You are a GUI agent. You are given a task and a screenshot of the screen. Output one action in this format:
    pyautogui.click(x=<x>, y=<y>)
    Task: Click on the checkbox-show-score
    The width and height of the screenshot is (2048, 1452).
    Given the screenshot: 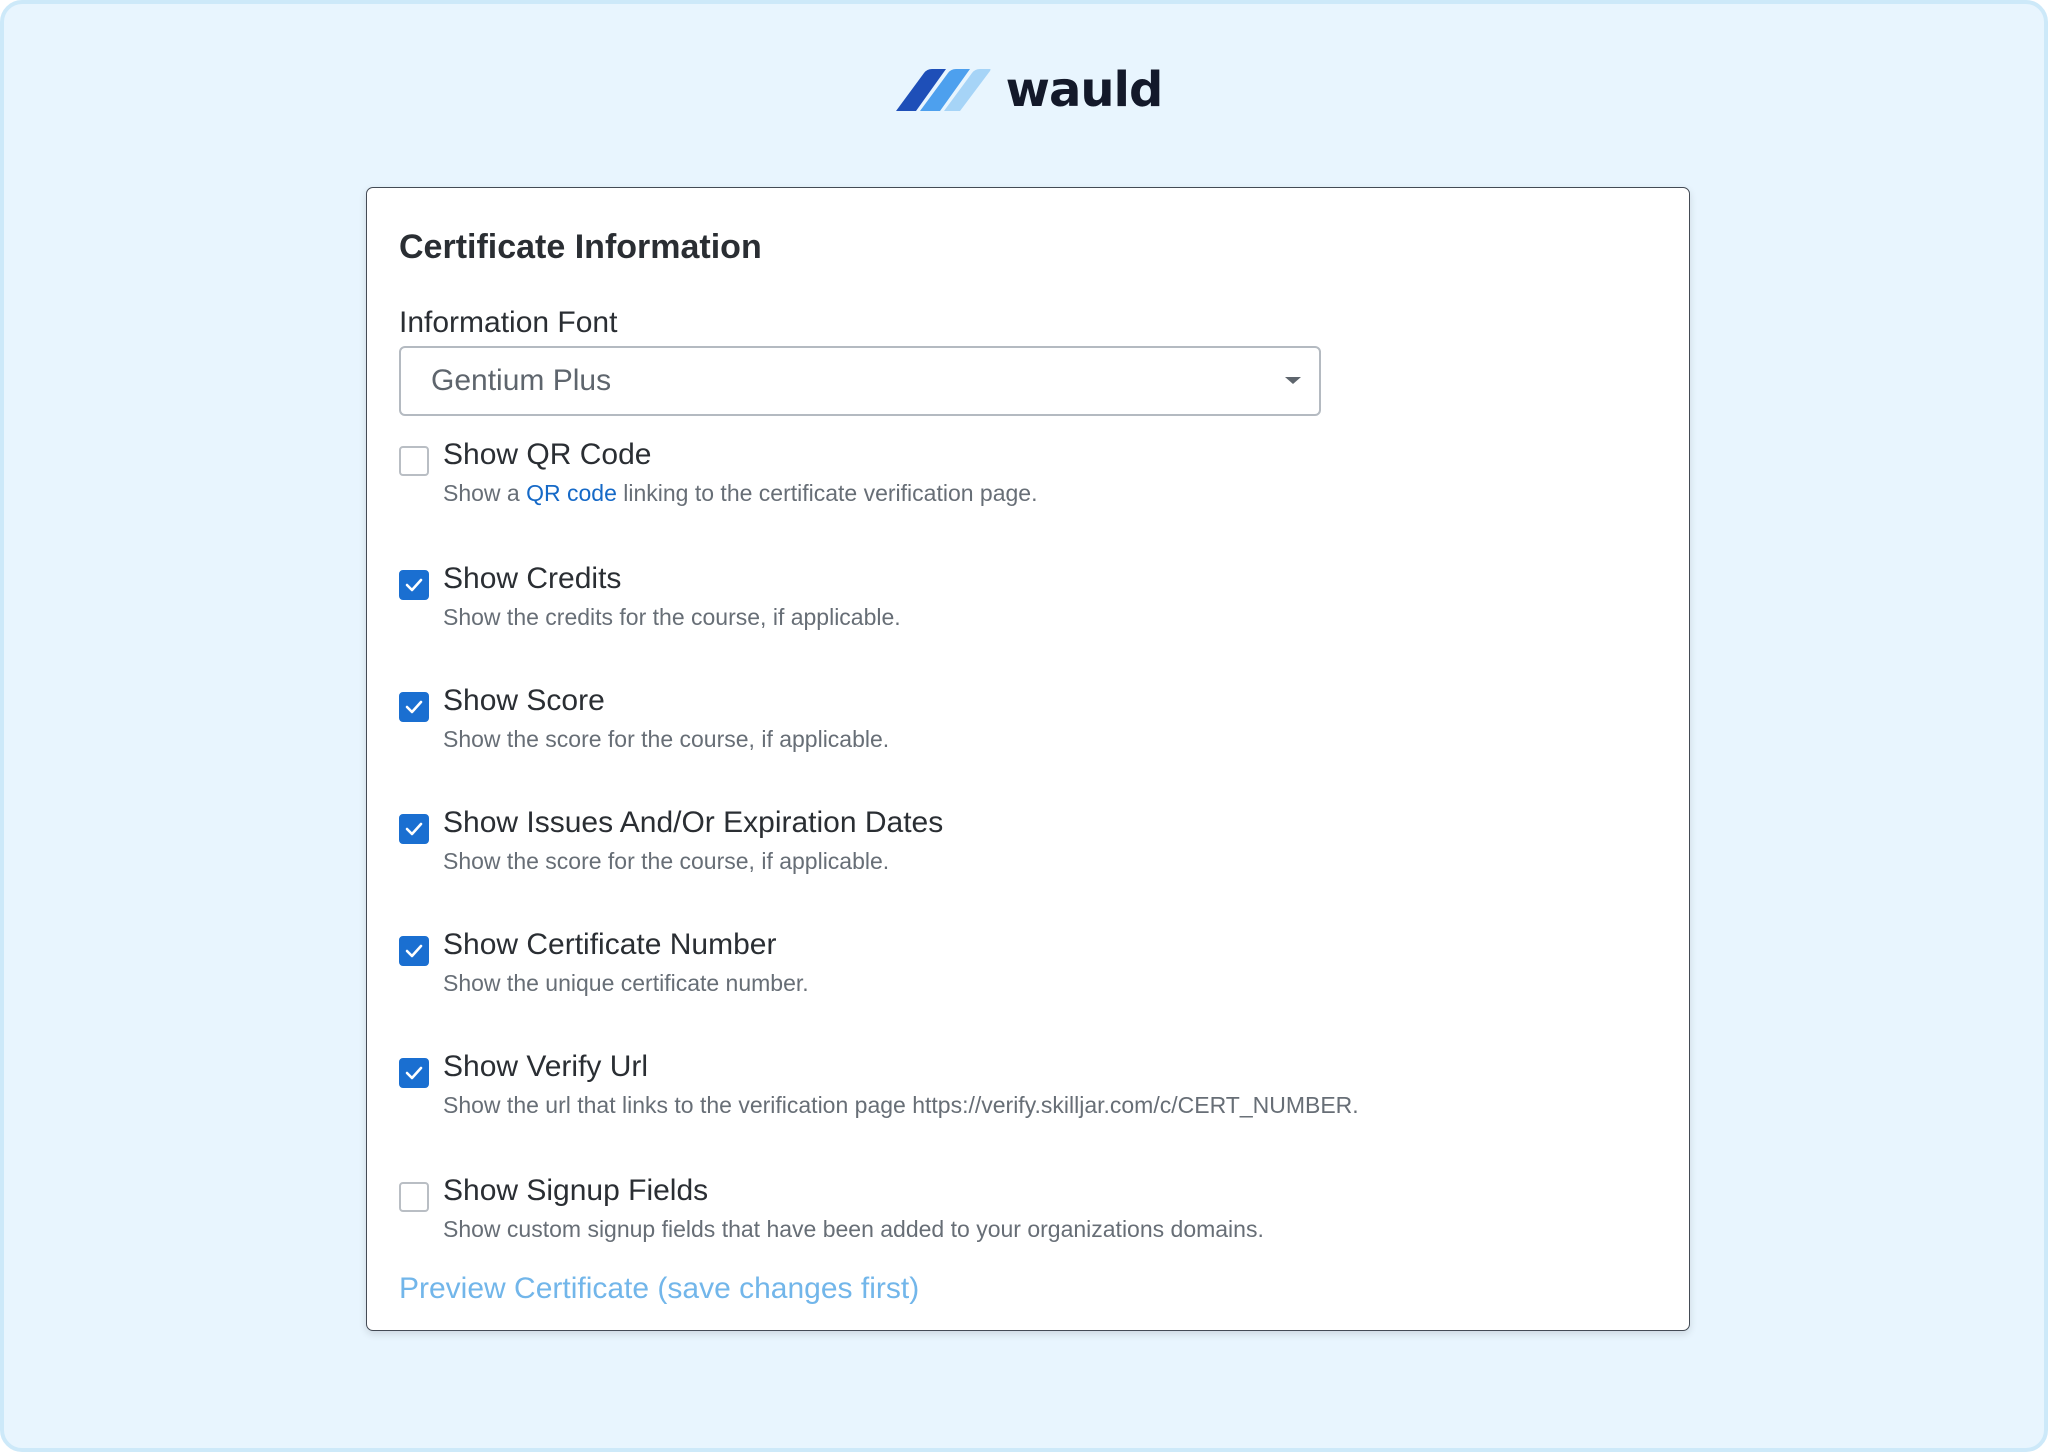 What is the action you would take?
    pyautogui.click(x=414, y=707)
    